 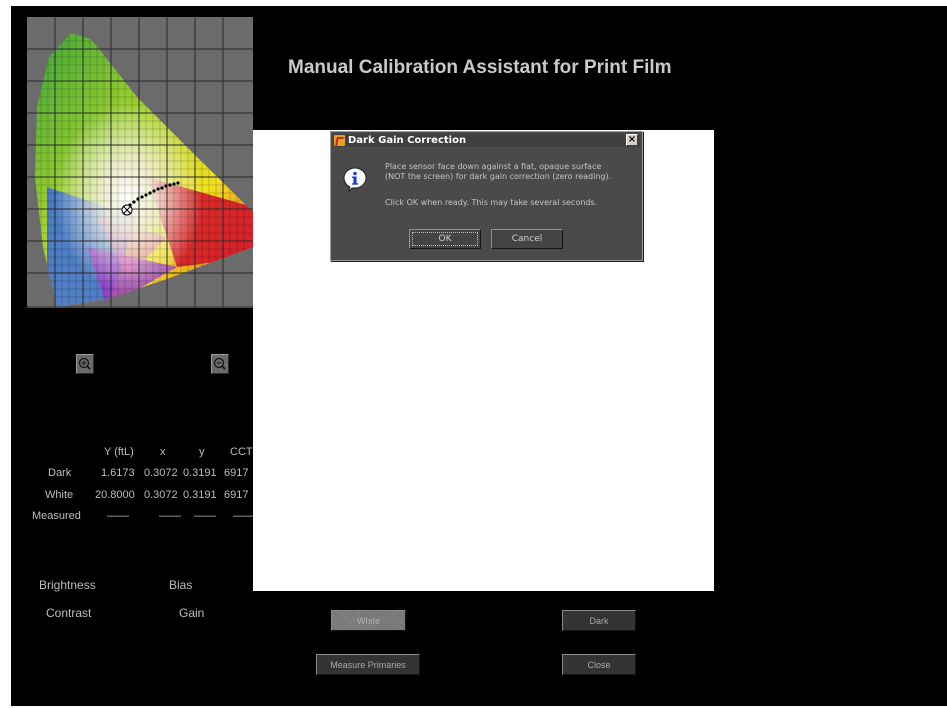 I want to click on measured-yc: ——, so click(x=205, y=516).